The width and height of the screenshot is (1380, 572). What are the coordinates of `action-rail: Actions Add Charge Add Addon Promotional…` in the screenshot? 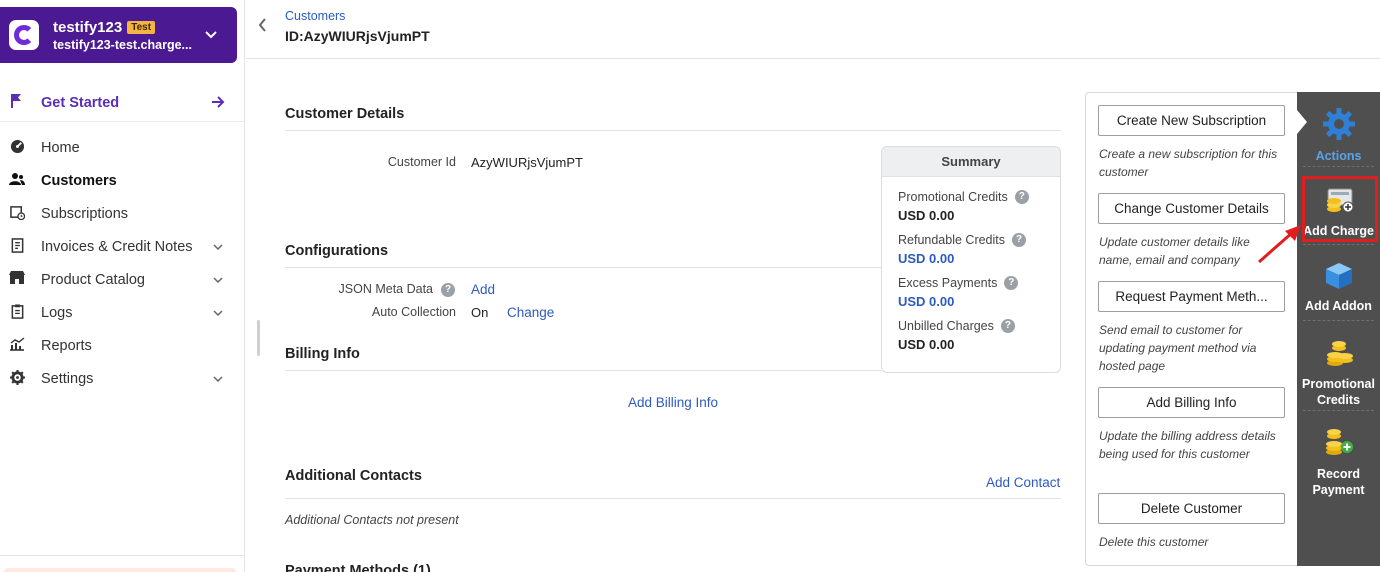 It's located at (1338, 329).